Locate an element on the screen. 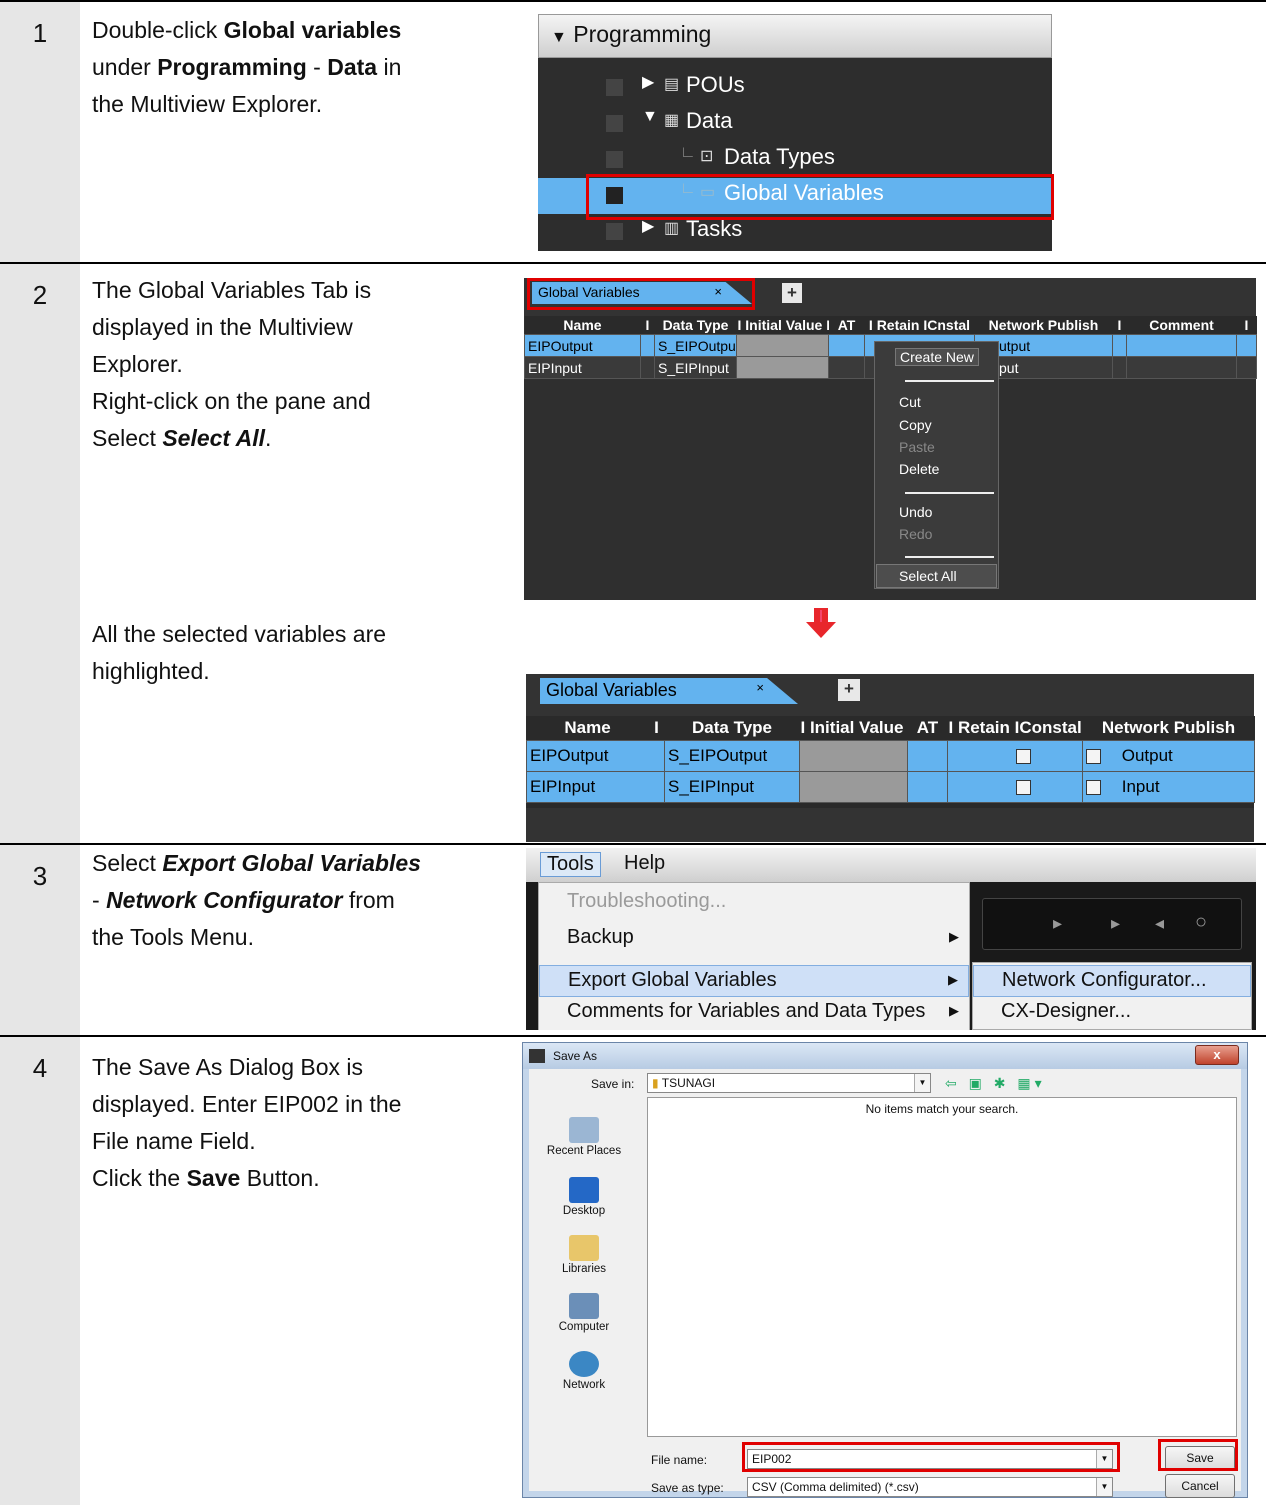  place-computer: Computer is located at coordinates (584, 1313).